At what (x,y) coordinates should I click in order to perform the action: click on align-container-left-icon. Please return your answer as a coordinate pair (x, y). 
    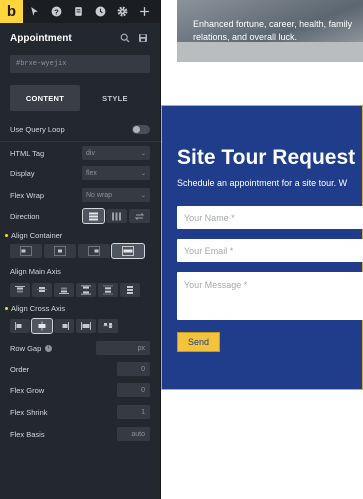
    Looking at the image, I should click on (26, 251).